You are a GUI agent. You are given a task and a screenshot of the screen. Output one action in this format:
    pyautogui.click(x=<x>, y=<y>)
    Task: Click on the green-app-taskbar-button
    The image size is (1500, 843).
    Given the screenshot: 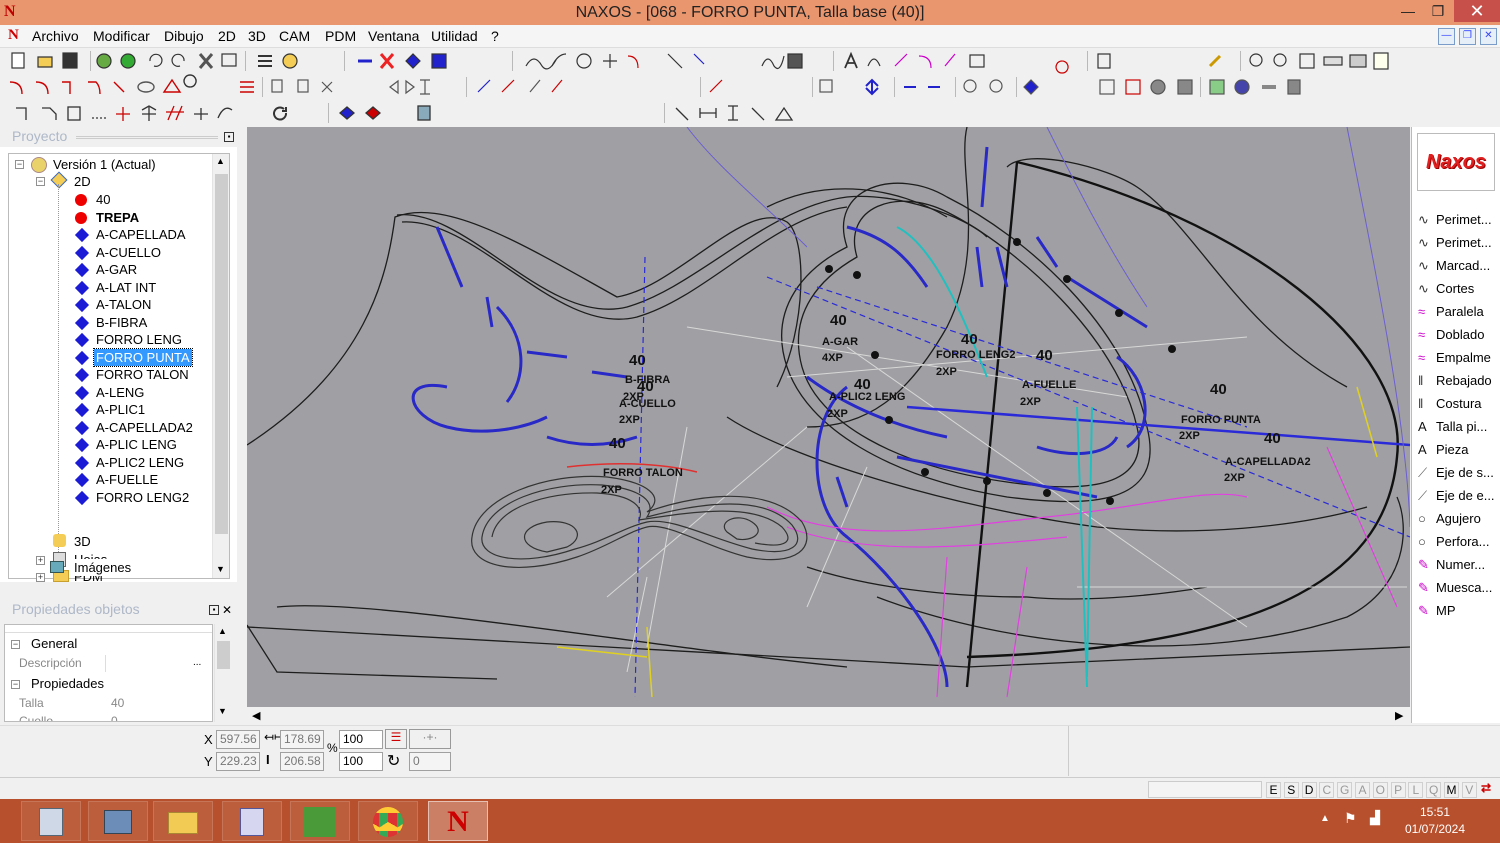 What is the action you would take?
    pyautogui.click(x=320, y=821)
    